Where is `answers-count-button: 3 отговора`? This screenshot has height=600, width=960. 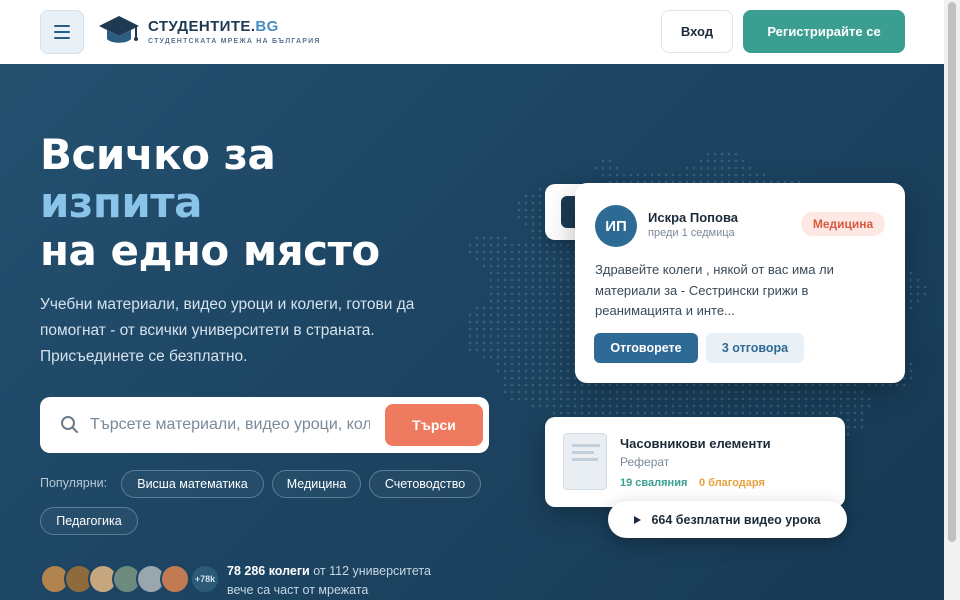 answers-count-button: 3 отговора is located at coordinates (755, 348).